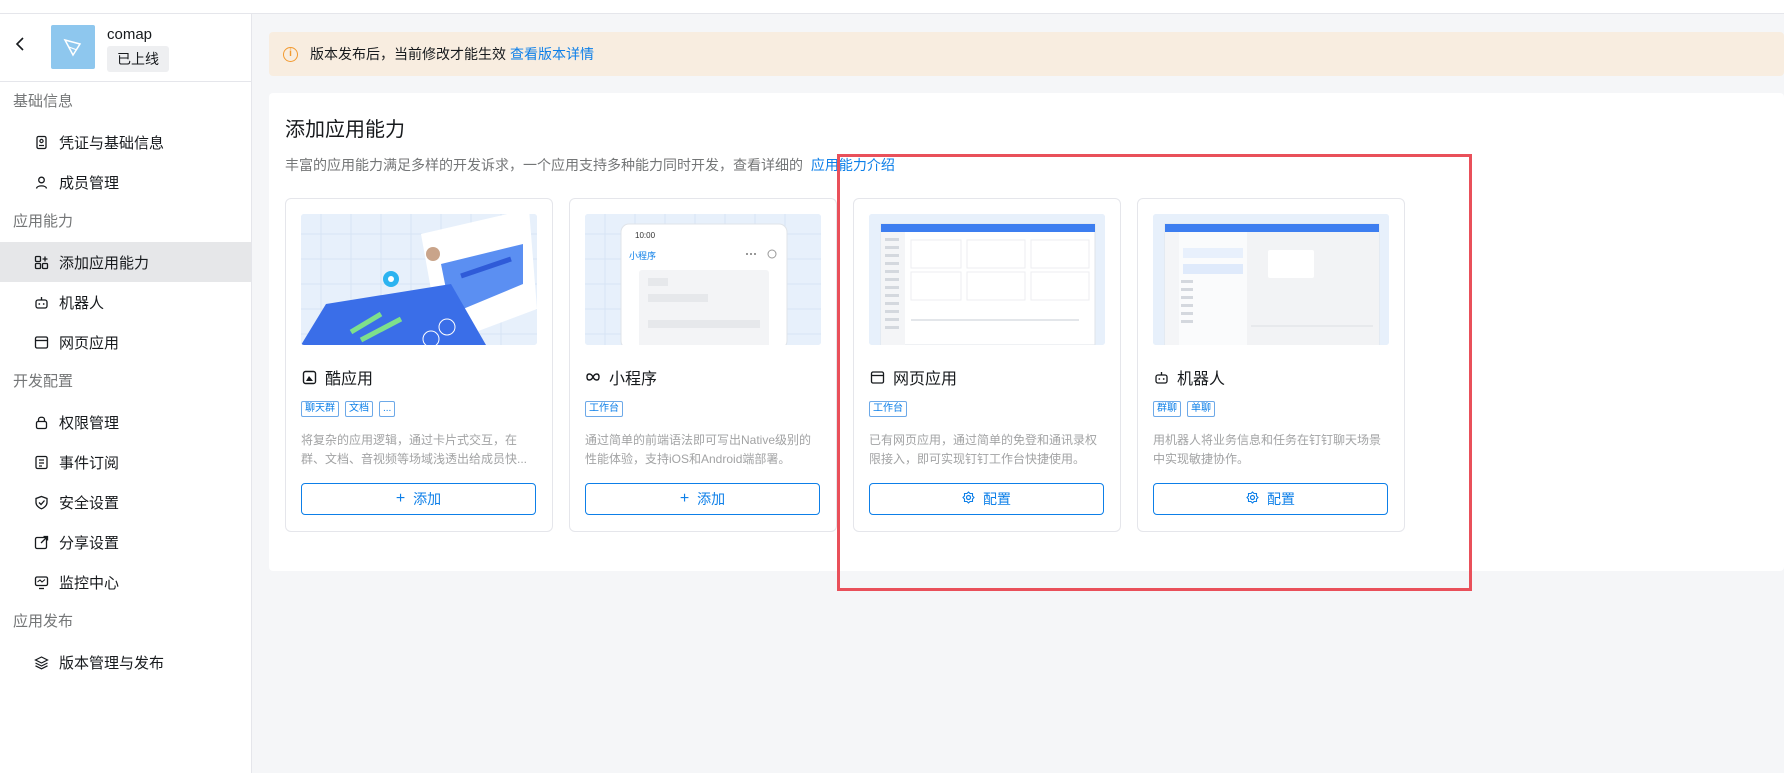 Image resolution: width=1784 pixels, height=773 pixels. What do you see at coordinates (552, 54) in the screenshot?
I see `view-version-link: 查看版本详情` at bounding box center [552, 54].